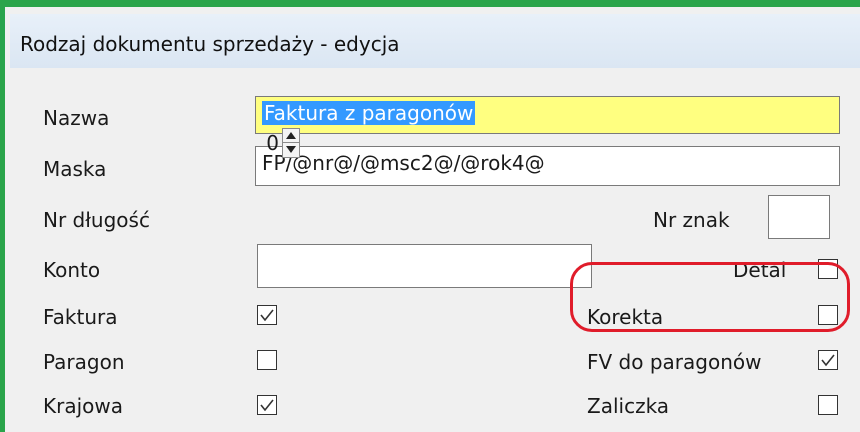 This screenshot has width=860, height=432. What do you see at coordinates (210, 44) in the screenshot?
I see `window-title: Rodzaj dokumentu sprzedaży - edycja` at bounding box center [210, 44].